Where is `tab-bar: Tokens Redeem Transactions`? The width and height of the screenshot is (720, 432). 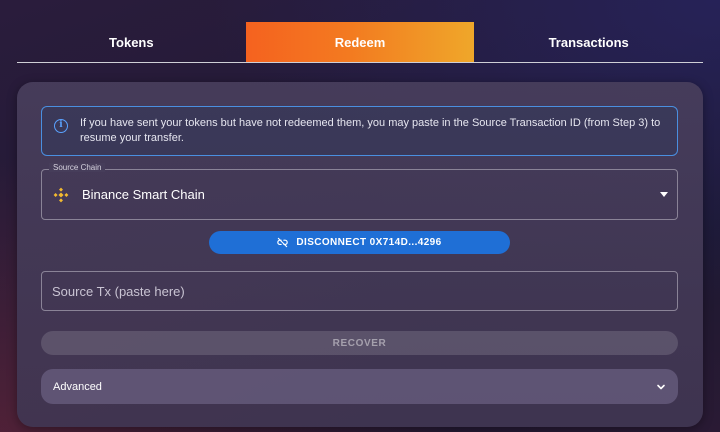 tab-bar: Tokens Redeem Transactions is located at coordinates (360, 42).